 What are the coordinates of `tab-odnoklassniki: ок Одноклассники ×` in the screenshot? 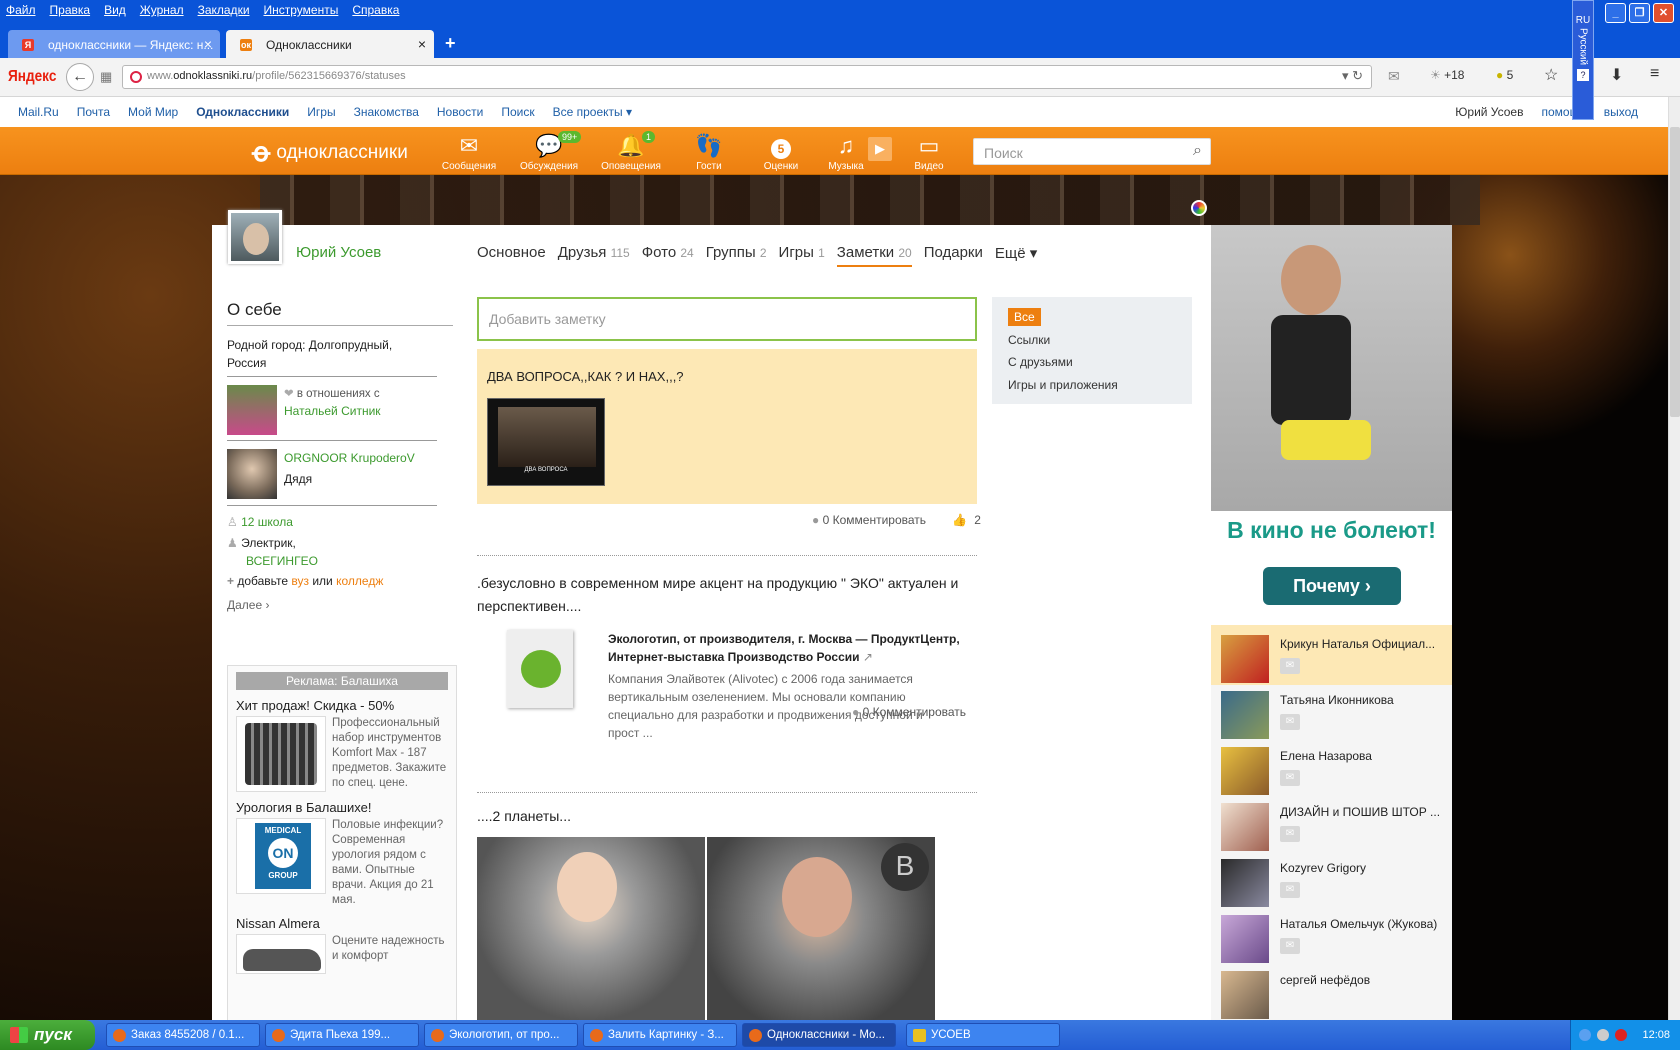 It's located at (330, 44).